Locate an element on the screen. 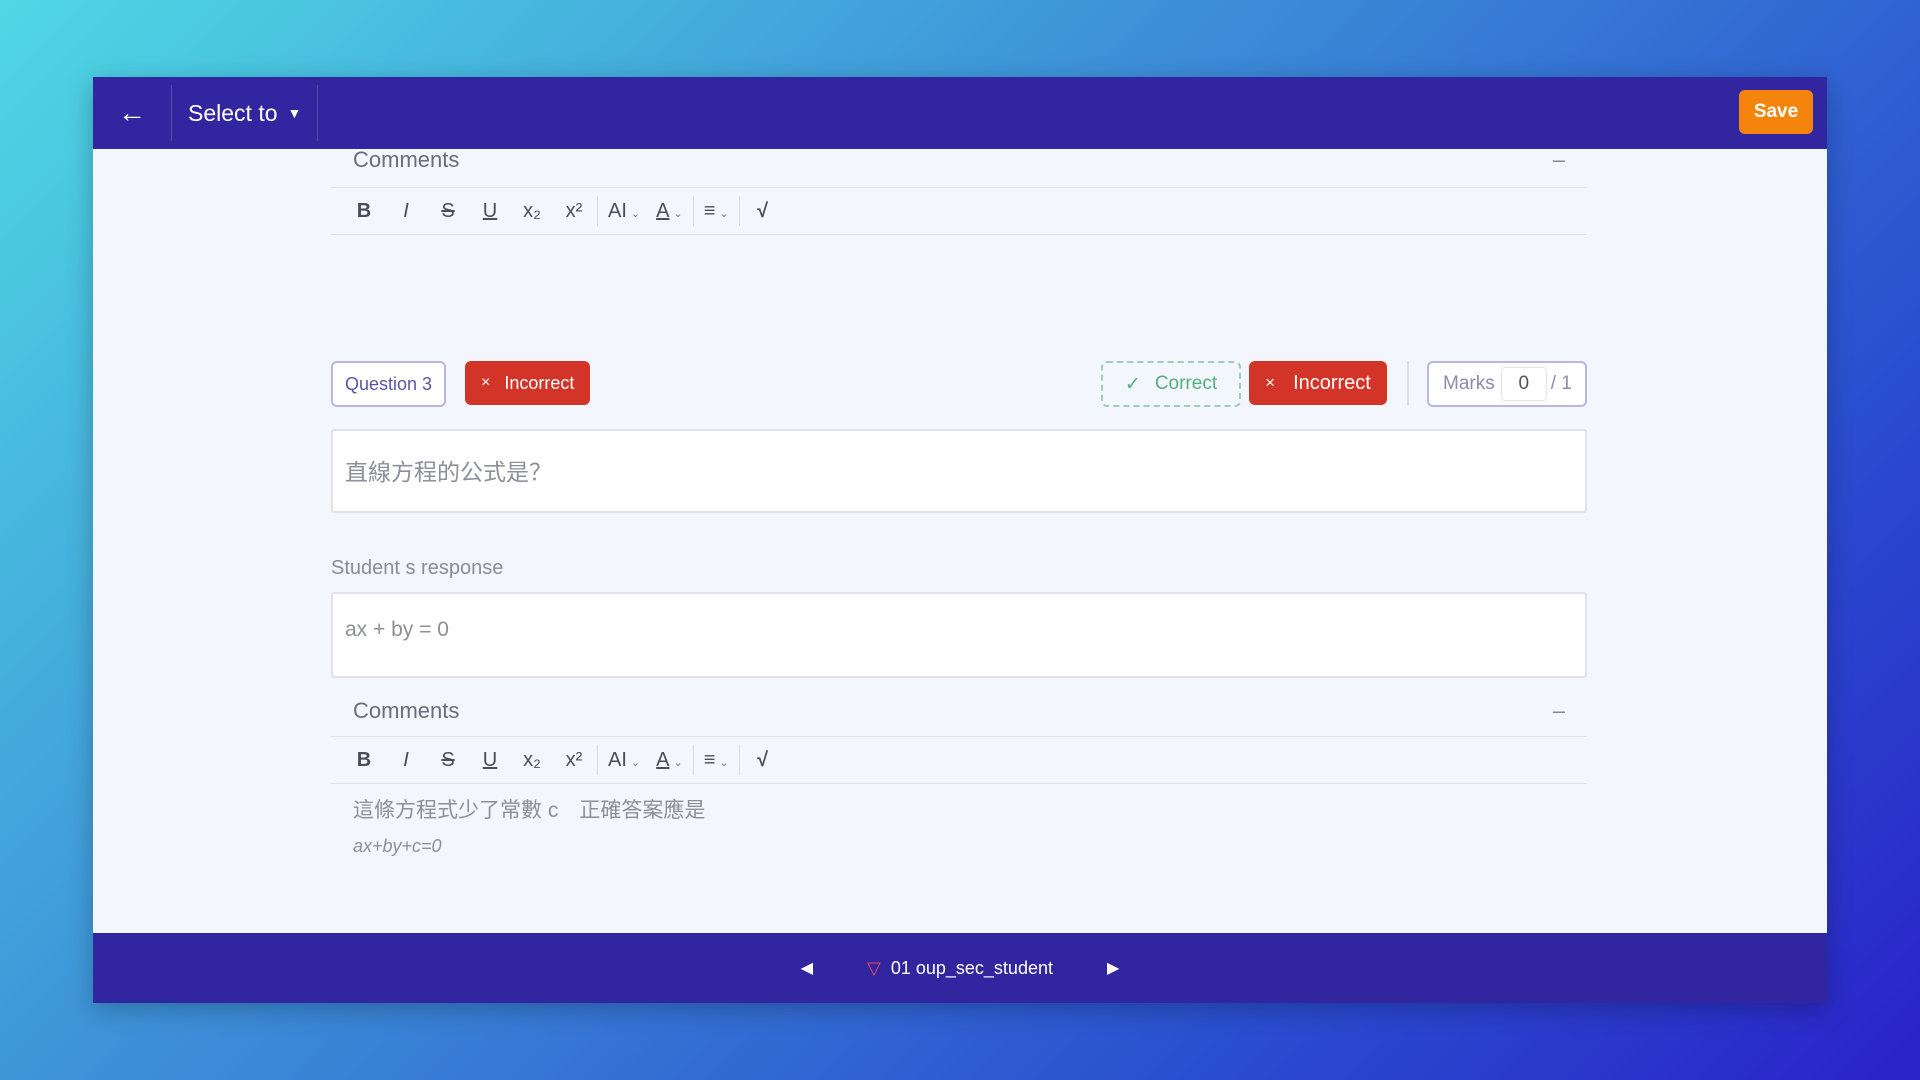 This screenshot has height=1080, width=1920. comment-line: 這條方程式少了常數 c 正確答案應是 is located at coordinates (529, 810).